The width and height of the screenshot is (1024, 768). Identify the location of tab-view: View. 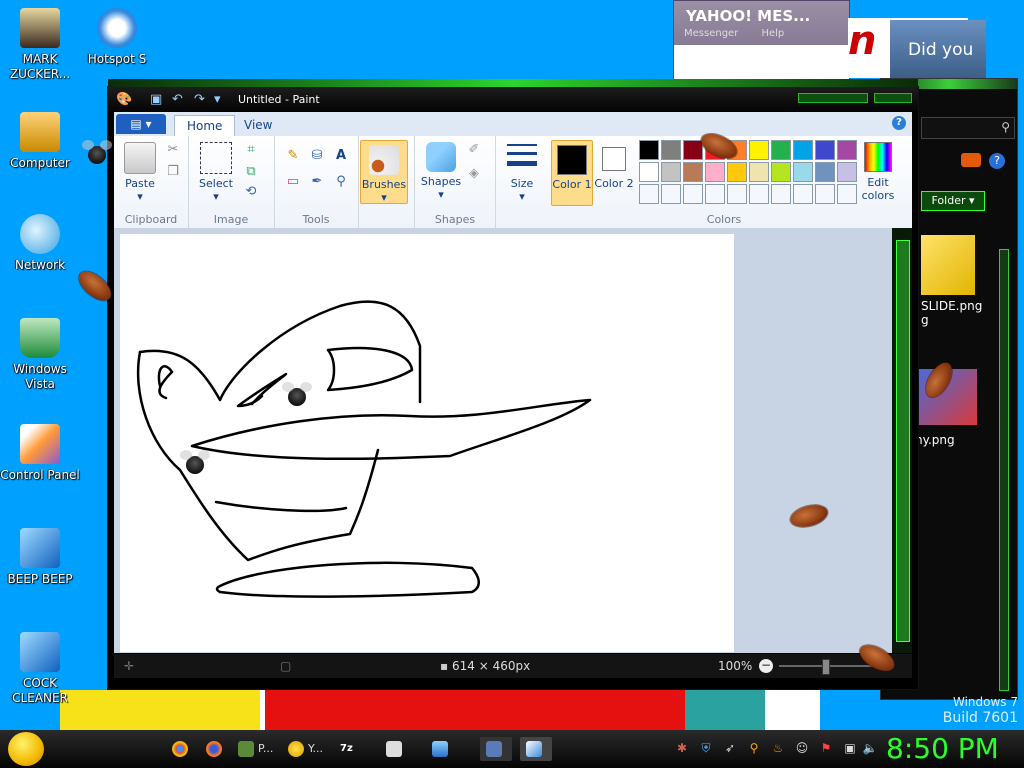
(258, 125).